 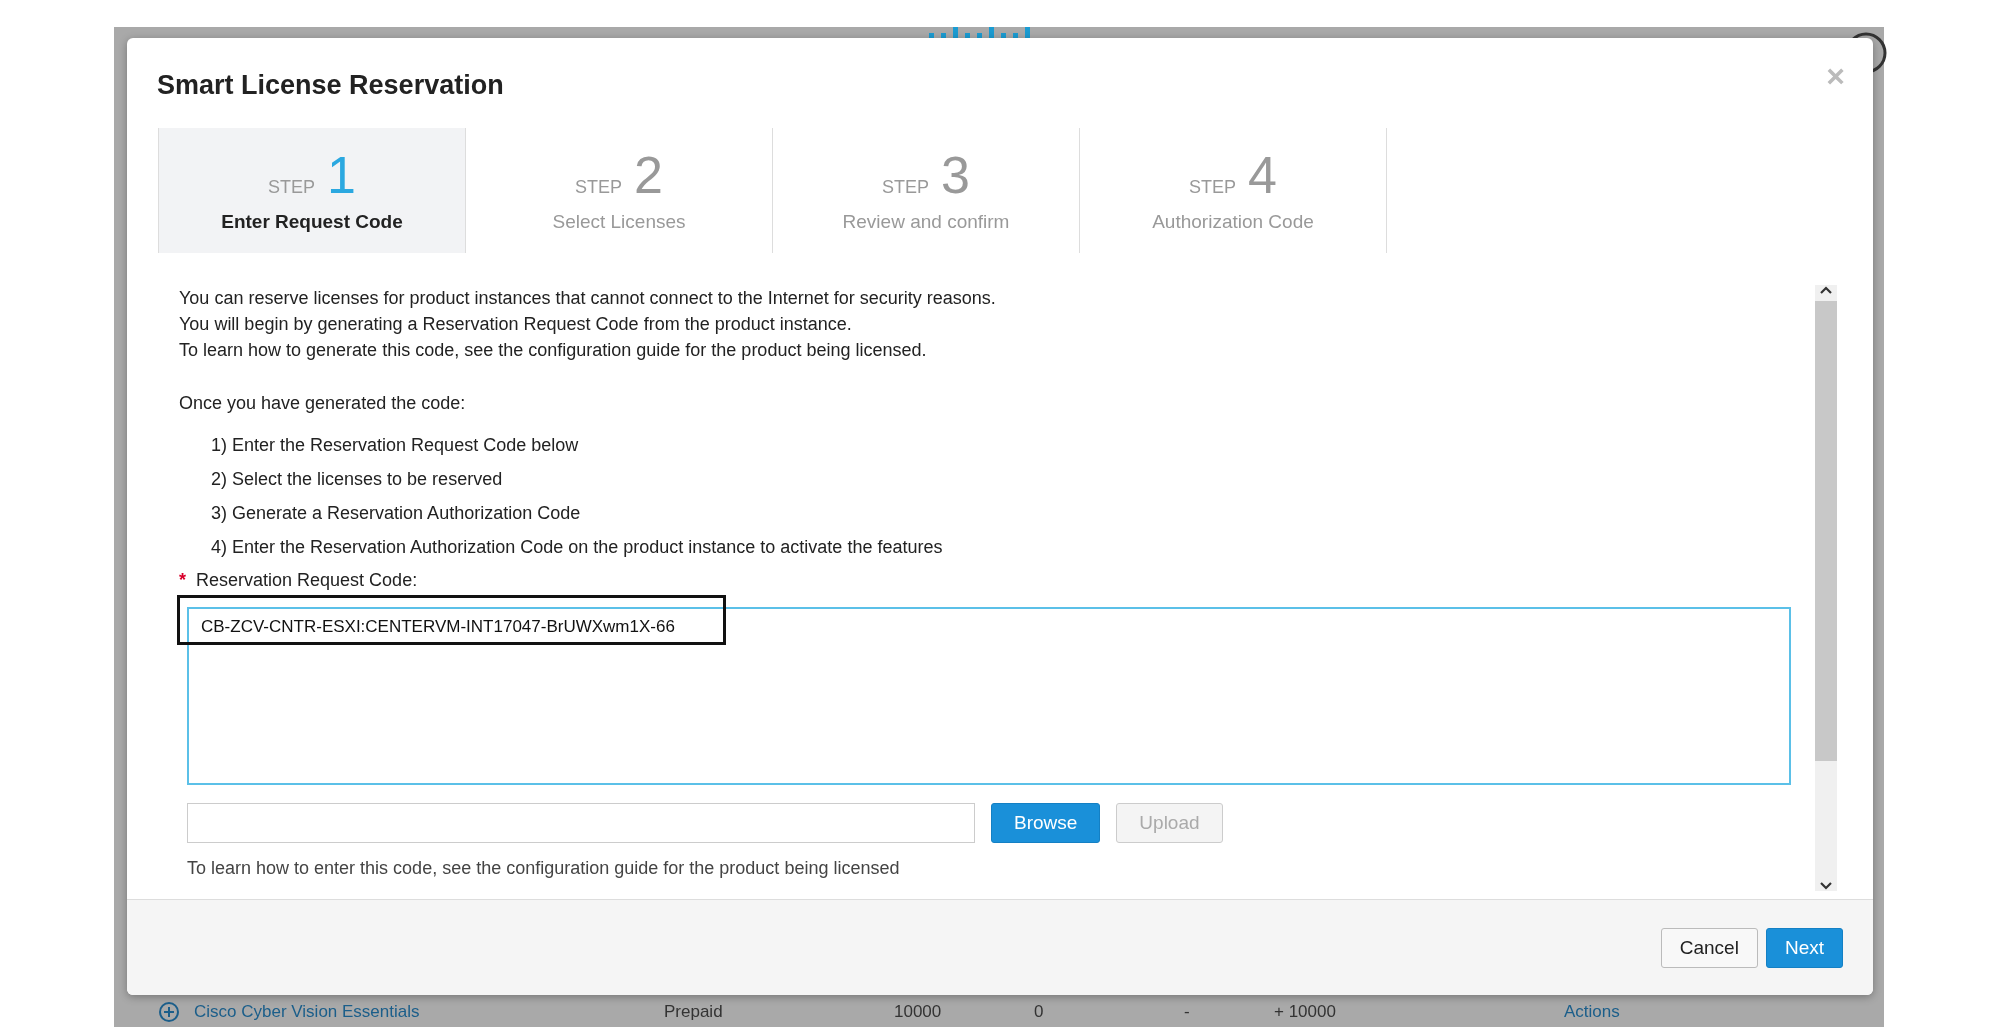 I want to click on step-tab: STEP 3 Review and confirm, so click(x=925, y=190).